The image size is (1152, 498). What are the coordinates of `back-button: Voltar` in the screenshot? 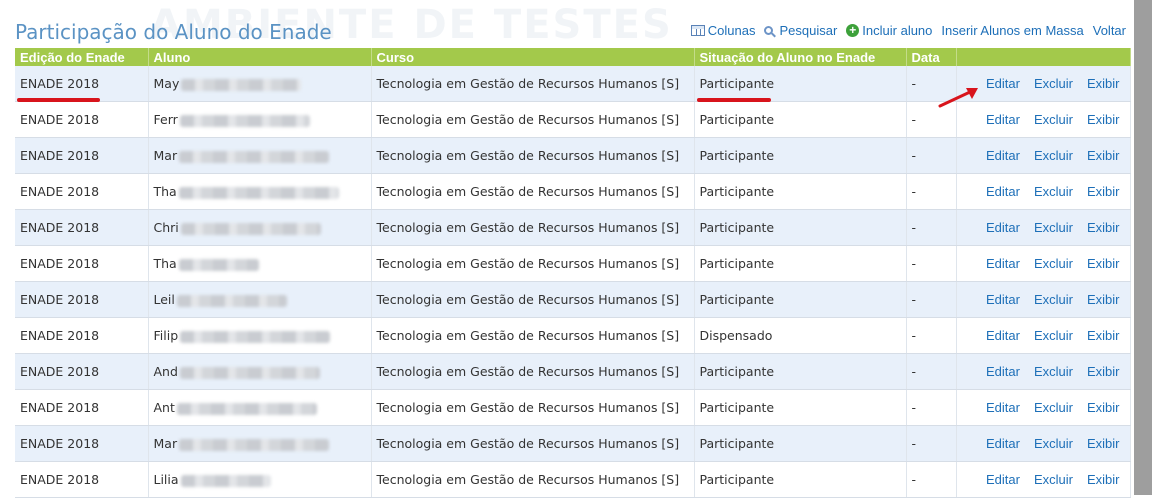 It's located at (1109, 30).